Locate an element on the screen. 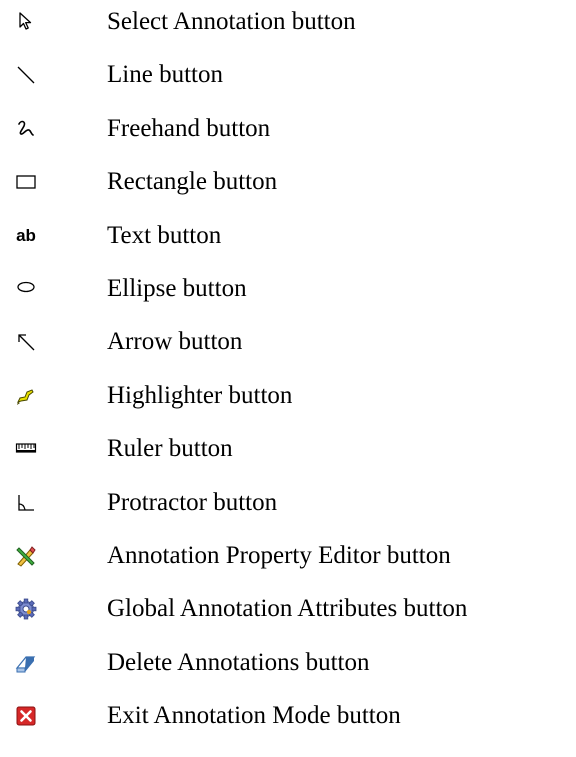  list-item-label: Text button is located at coordinates (164, 235).